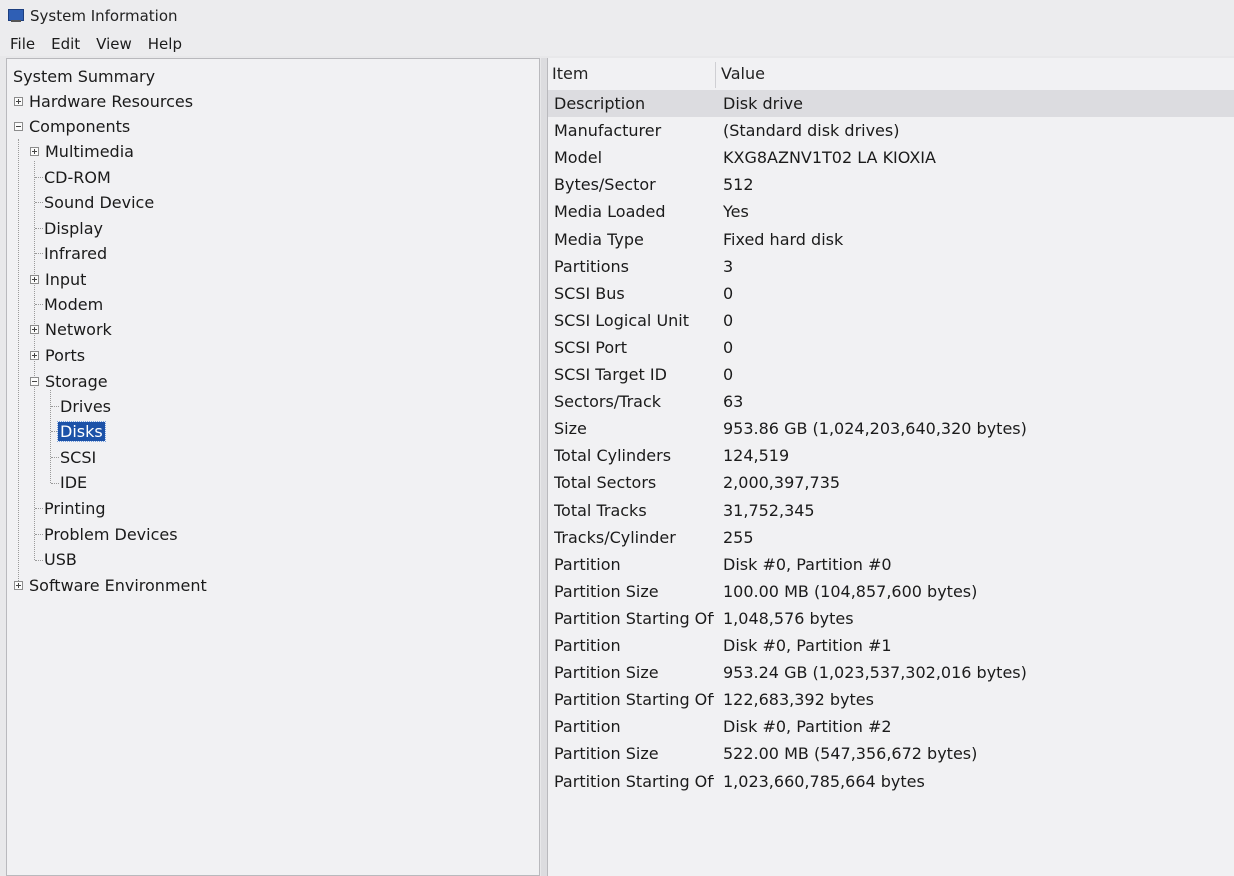 This screenshot has width=1234, height=876. I want to click on row-item-cell: Total Tracks, so click(600, 510).